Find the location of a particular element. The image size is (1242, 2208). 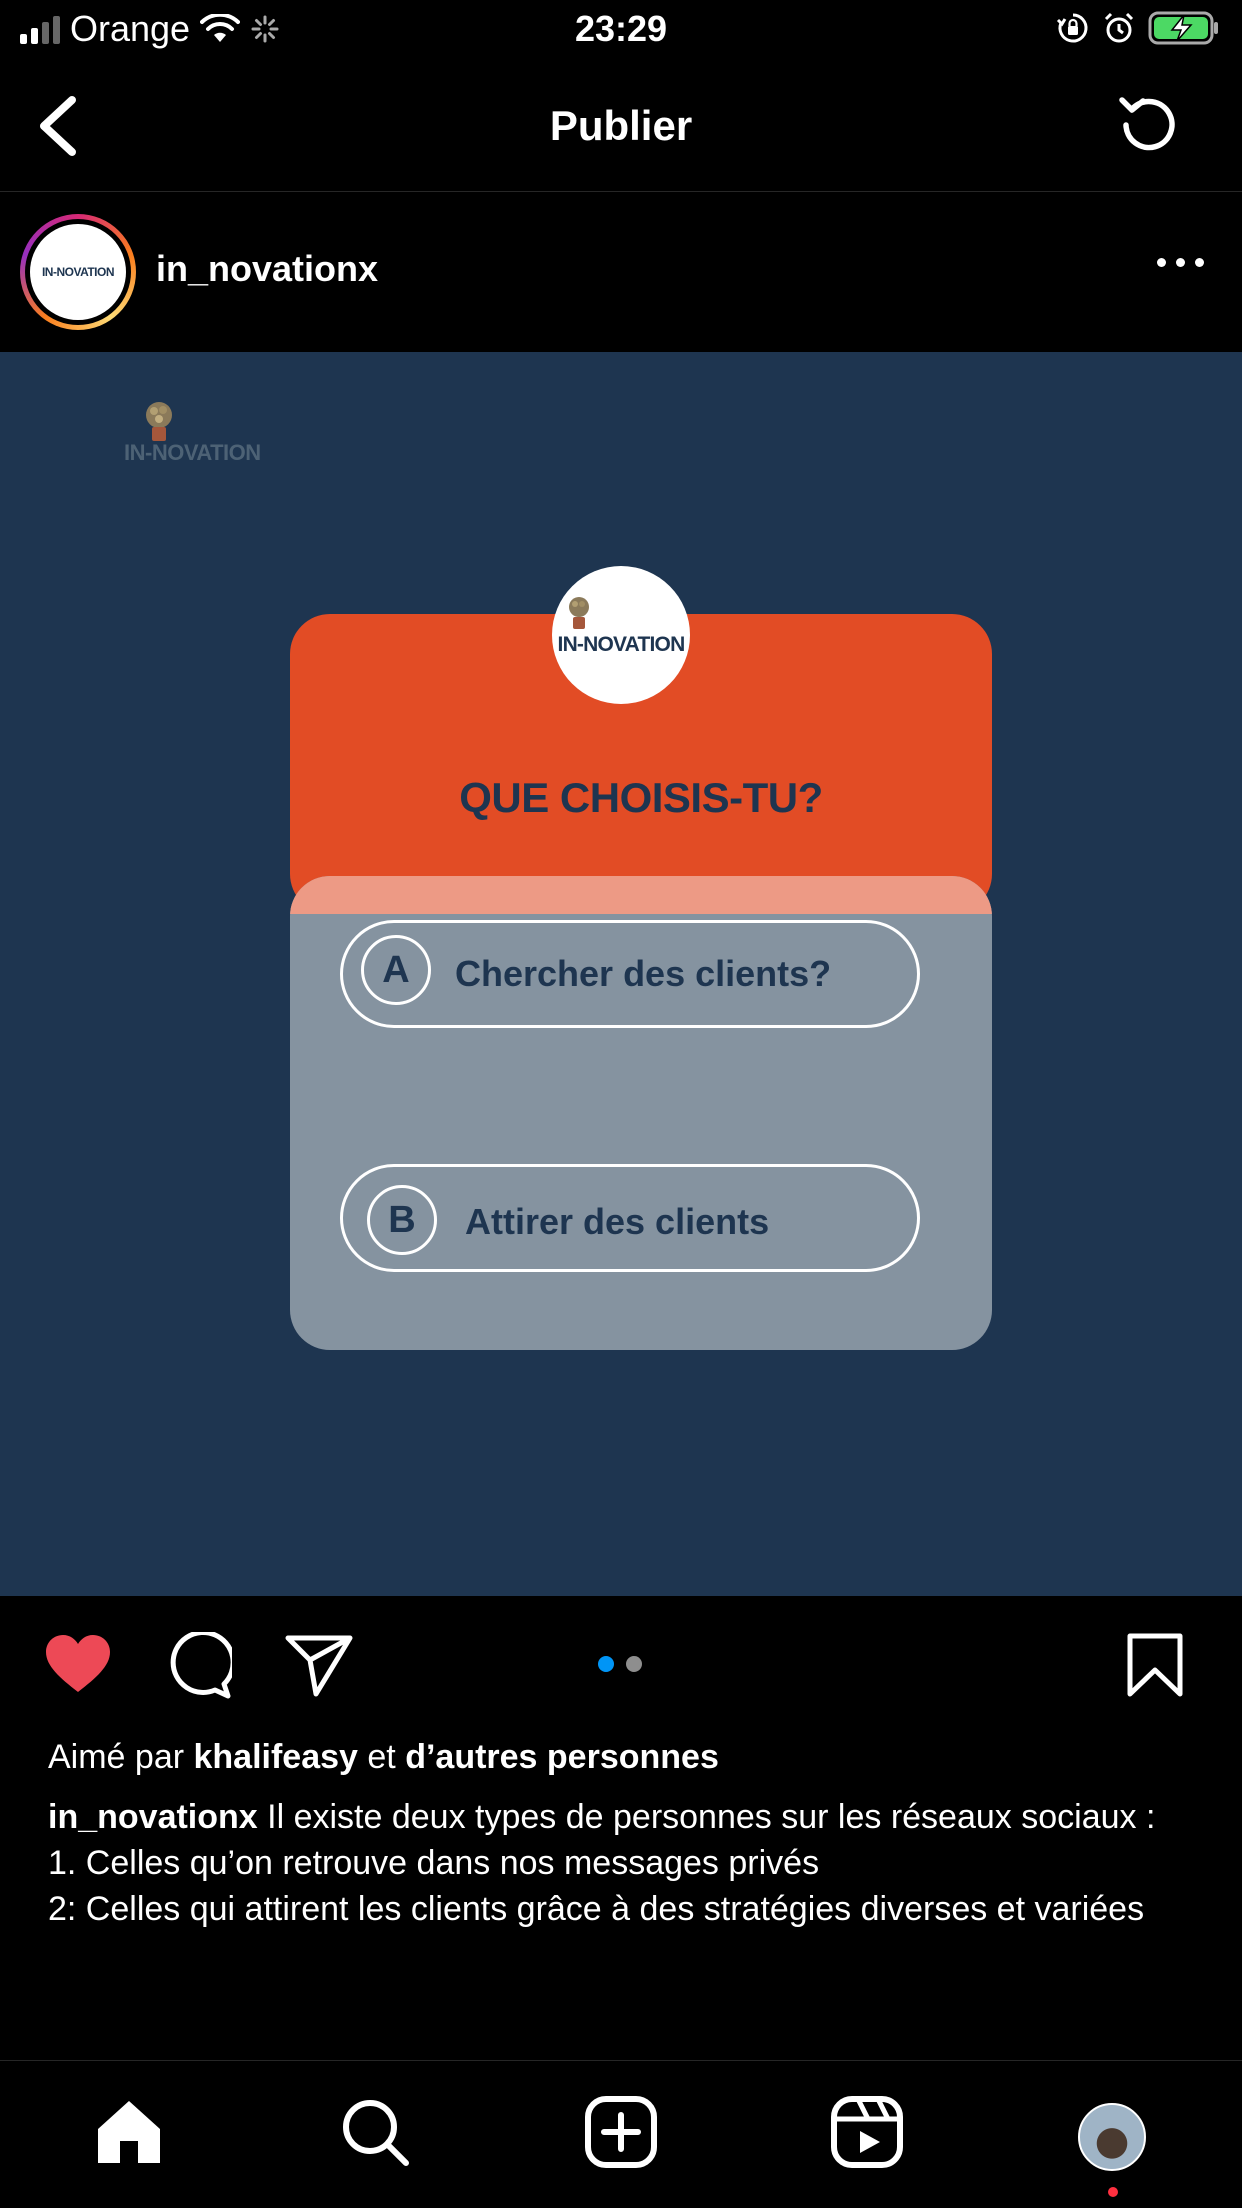

option-text: Chercher des clients? is located at coordinates (643, 973).